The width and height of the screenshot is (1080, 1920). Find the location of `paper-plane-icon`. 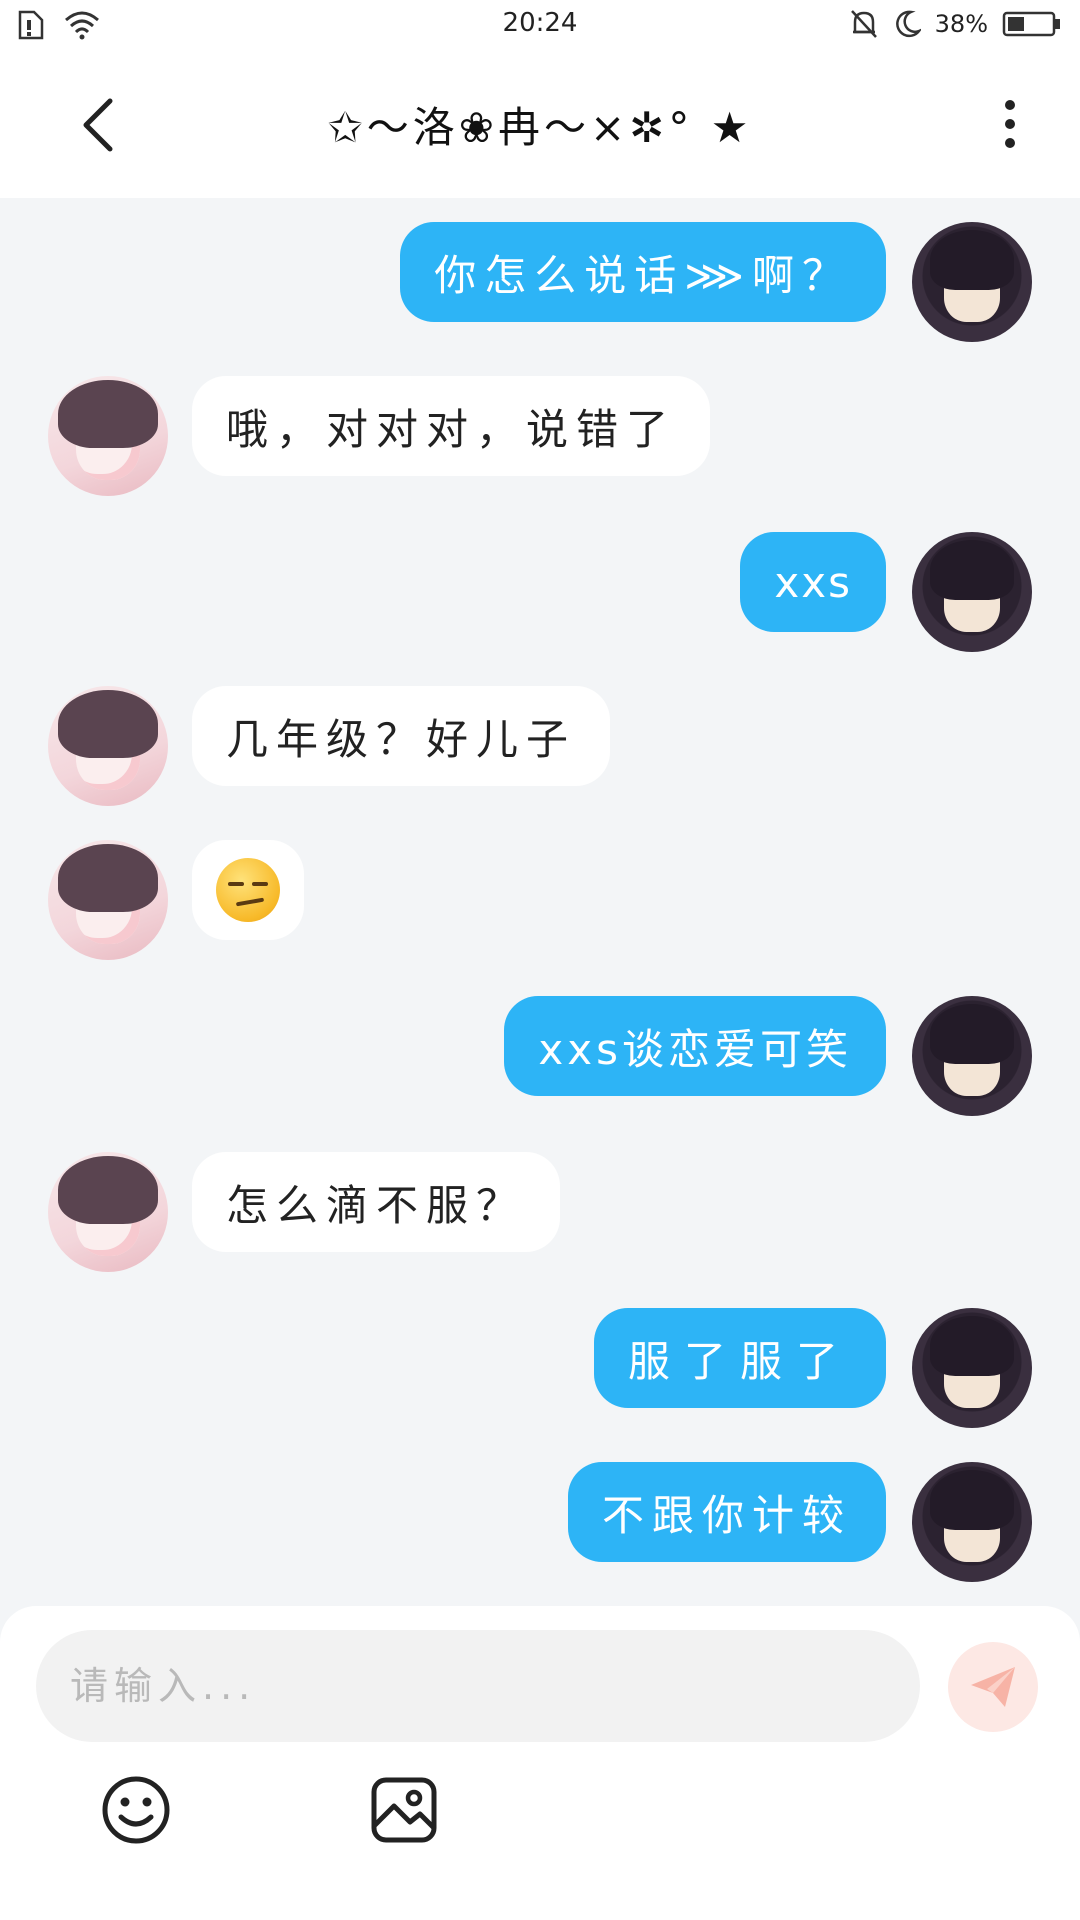

paper-plane-icon is located at coordinates (993, 1687).